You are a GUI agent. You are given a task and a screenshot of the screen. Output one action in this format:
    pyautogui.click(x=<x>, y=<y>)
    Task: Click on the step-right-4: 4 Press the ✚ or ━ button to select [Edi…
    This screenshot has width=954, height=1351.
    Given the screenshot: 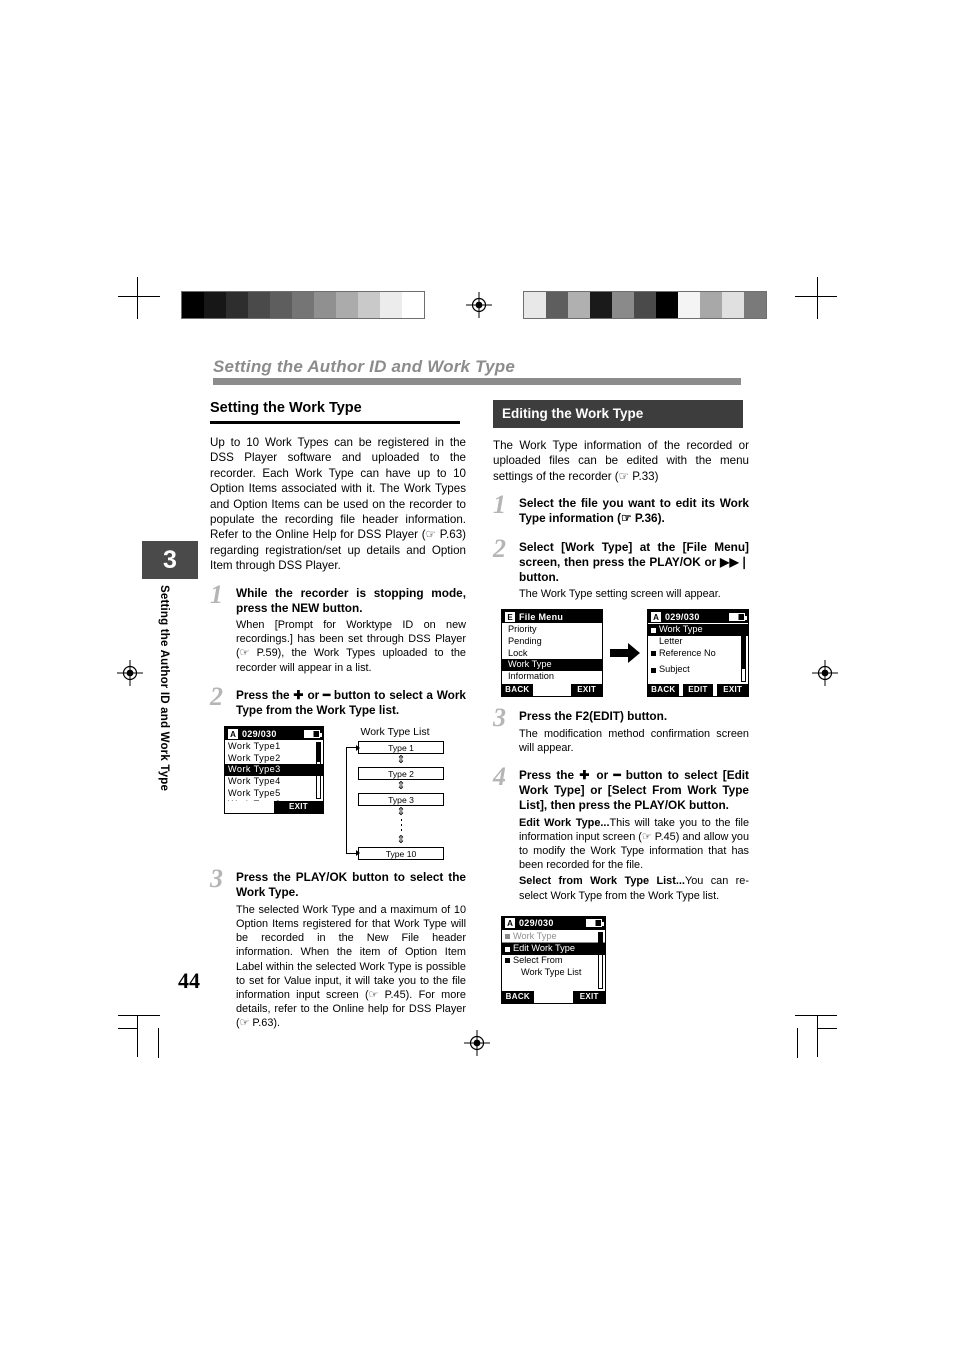 What is the action you would take?
    pyautogui.click(x=621, y=833)
    